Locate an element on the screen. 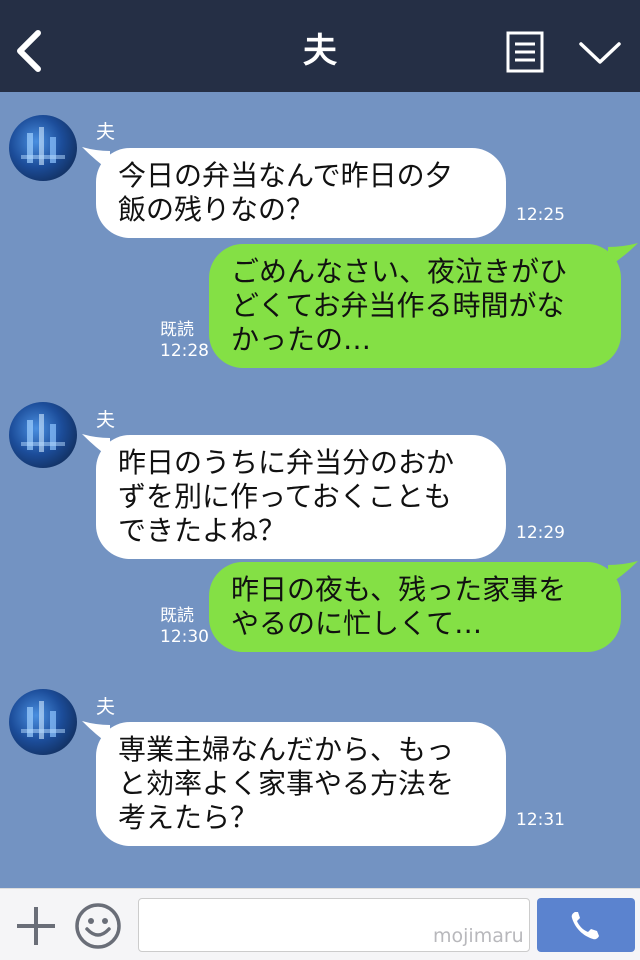  chevron-down-icon is located at coordinates (600, 53).